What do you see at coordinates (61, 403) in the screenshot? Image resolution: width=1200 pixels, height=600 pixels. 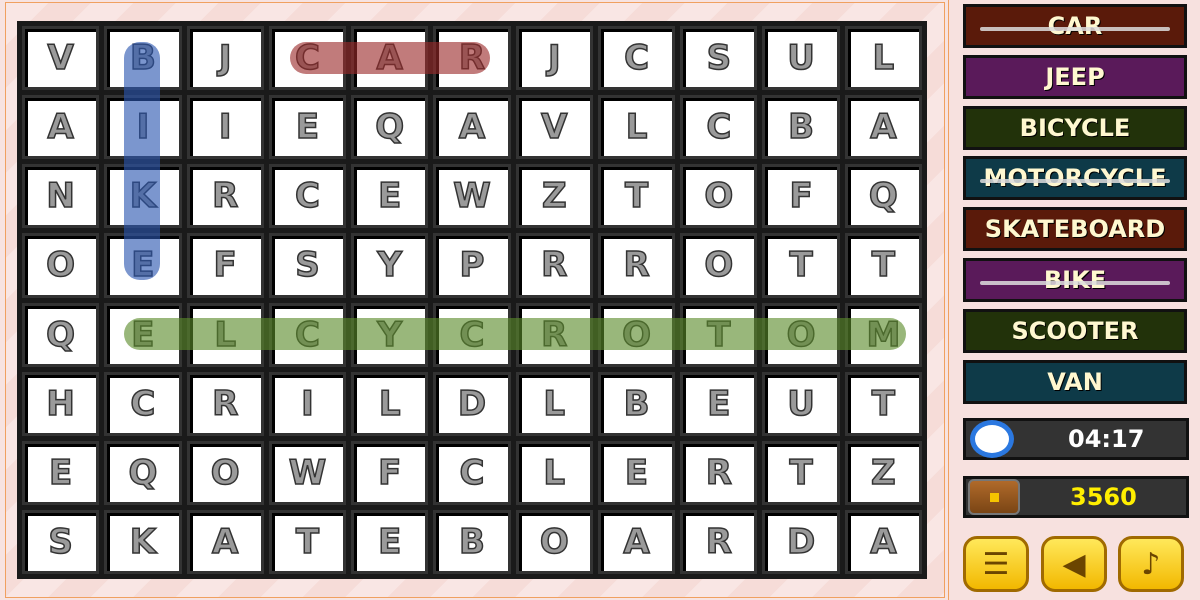 I see `letter-cell: H` at bounding box center [61, 403].